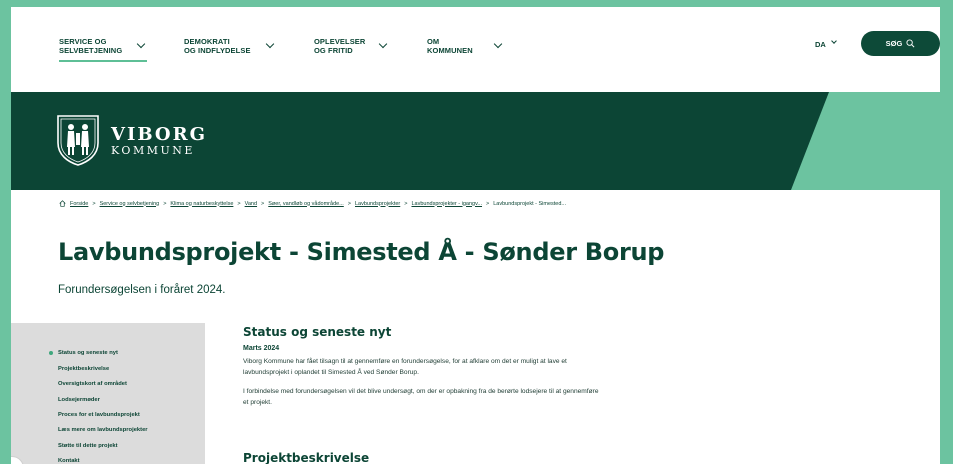 This screenshot has width=953, height=464. I want to click on side-menu-label: Projektbeskrivelse, so click(84, 369).